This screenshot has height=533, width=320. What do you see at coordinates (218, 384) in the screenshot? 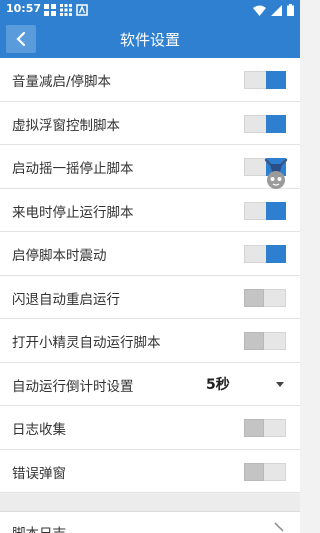
I see `countdown-value: 5秒` at bounding box center [218, 384].